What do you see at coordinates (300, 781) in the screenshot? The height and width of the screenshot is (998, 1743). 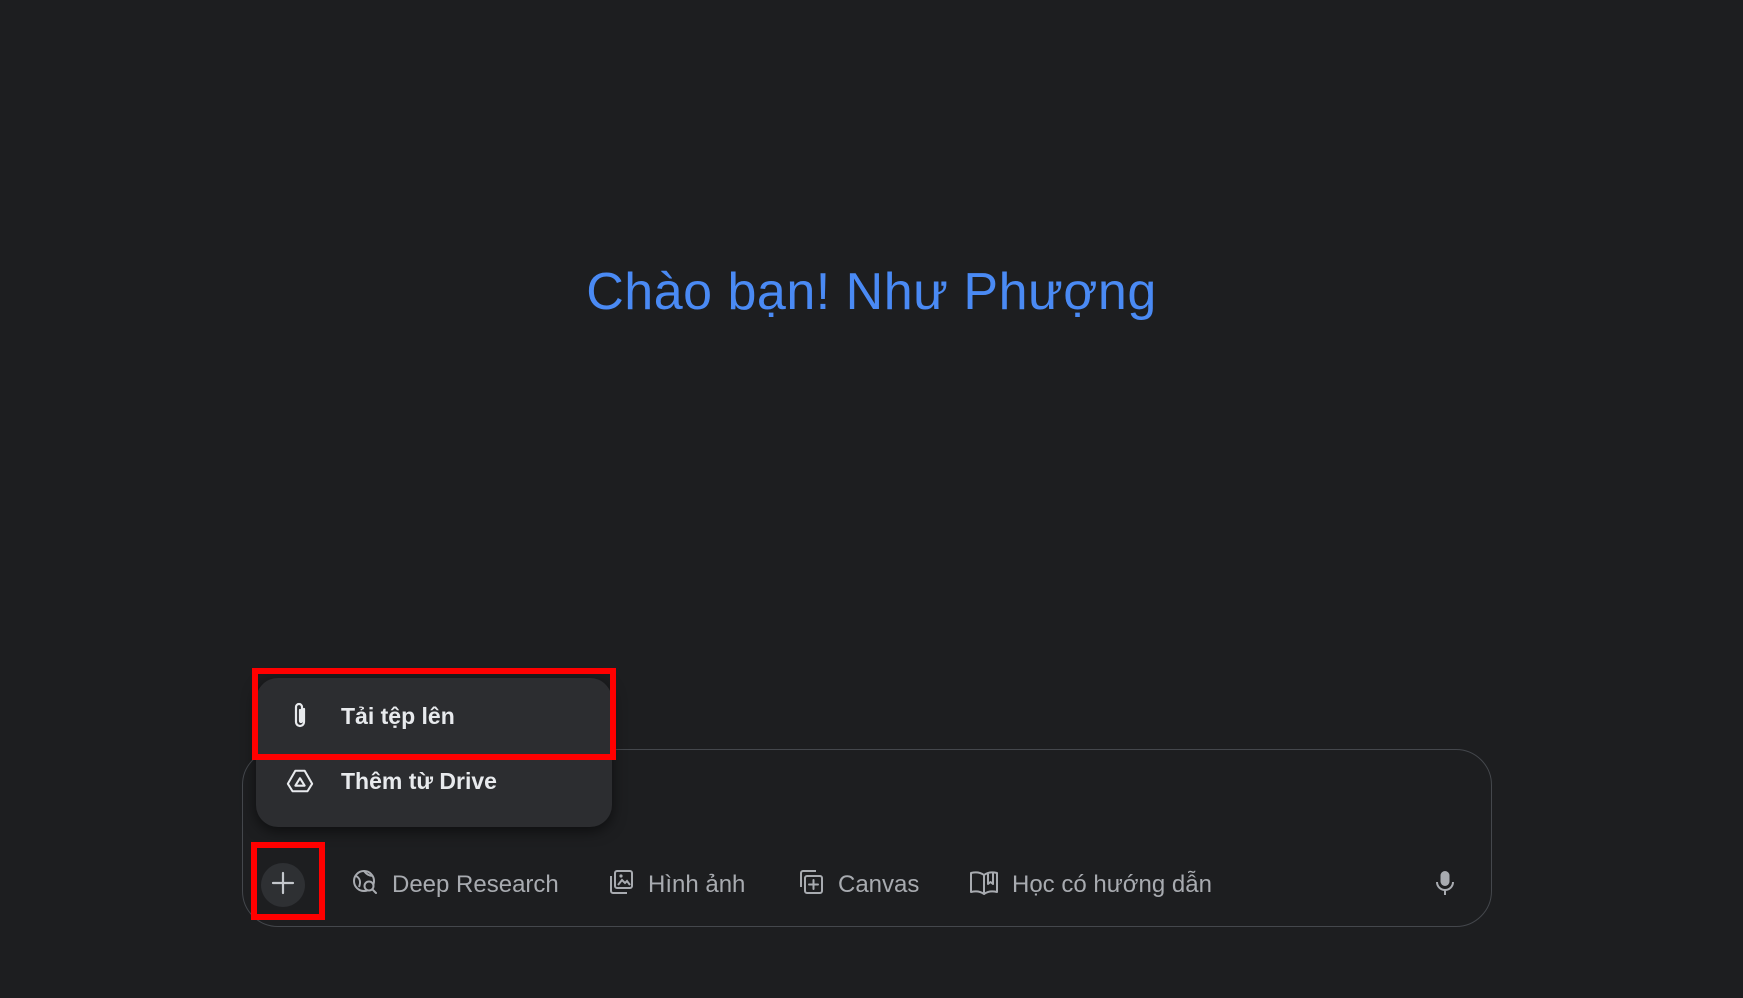 I see `drive-icon` at bounding box center [300, 781].